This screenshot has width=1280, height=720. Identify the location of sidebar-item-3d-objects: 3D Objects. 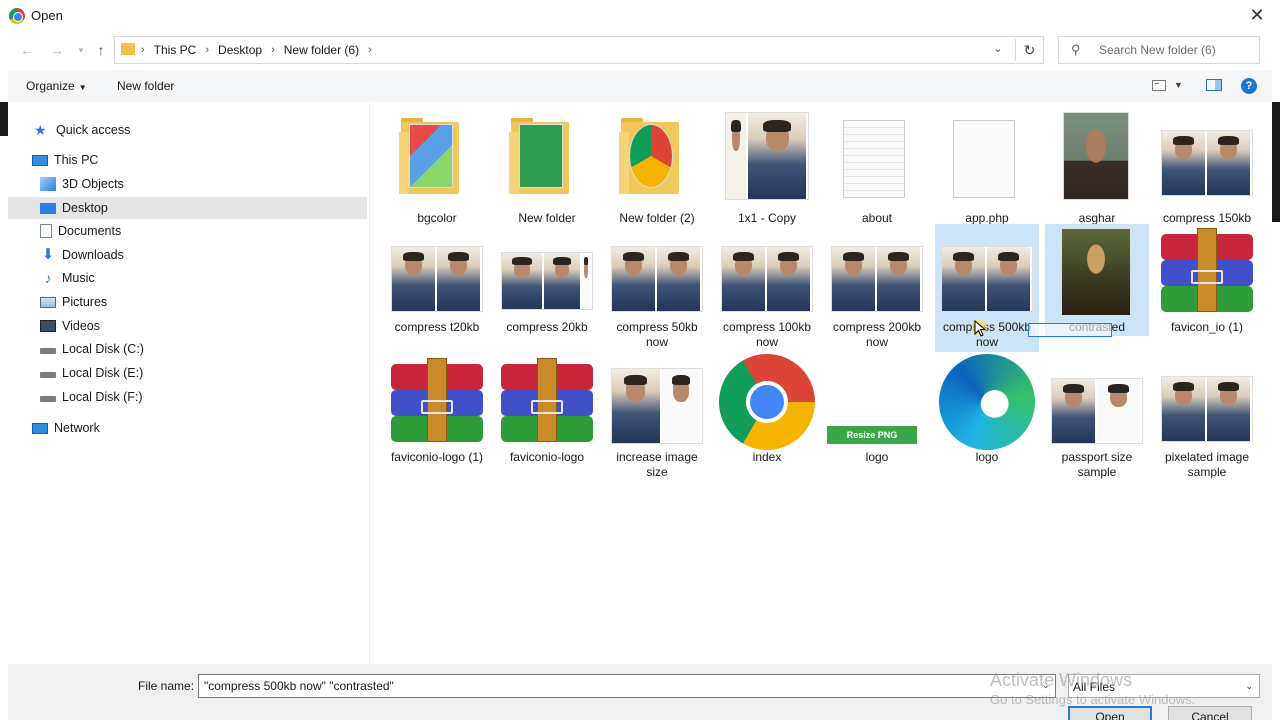
(82, 184).